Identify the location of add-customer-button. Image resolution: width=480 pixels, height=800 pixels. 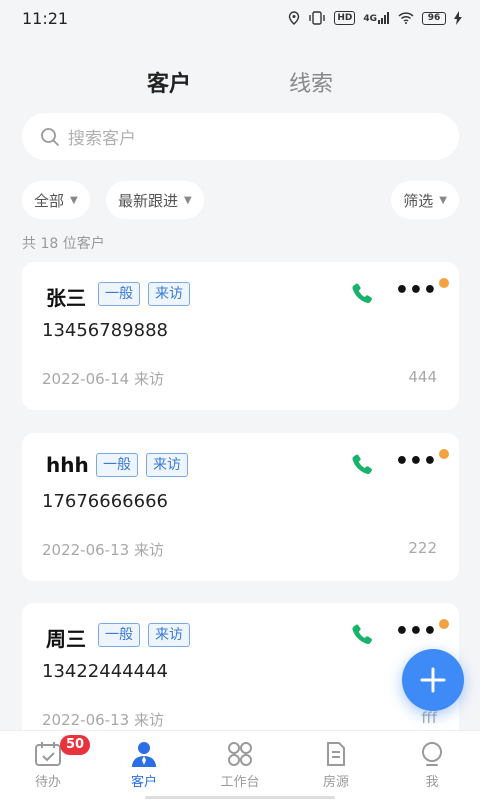
(433, 680).